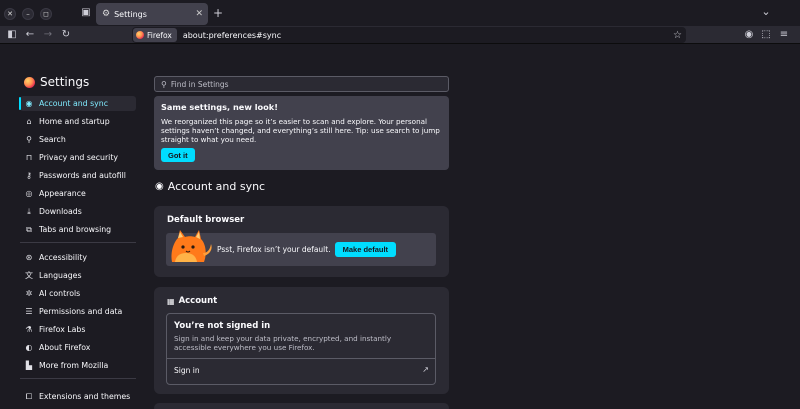 The width and height of the screenshot is (800, 409). What do you see at coordinates (52, 139) in the screenshot?
I see `sidebar-item-label: Search` at bounding box center [52, 139].